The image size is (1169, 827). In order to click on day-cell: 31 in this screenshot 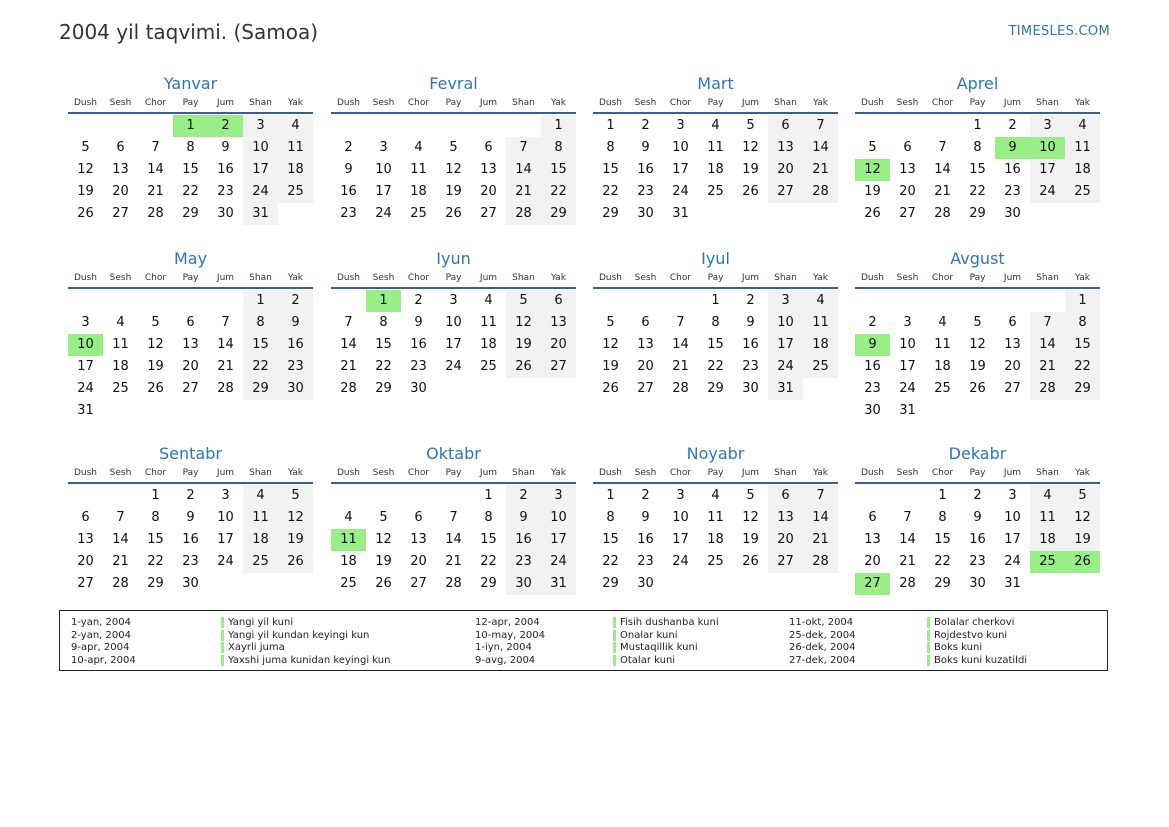, I will do `click(785, 389)`.